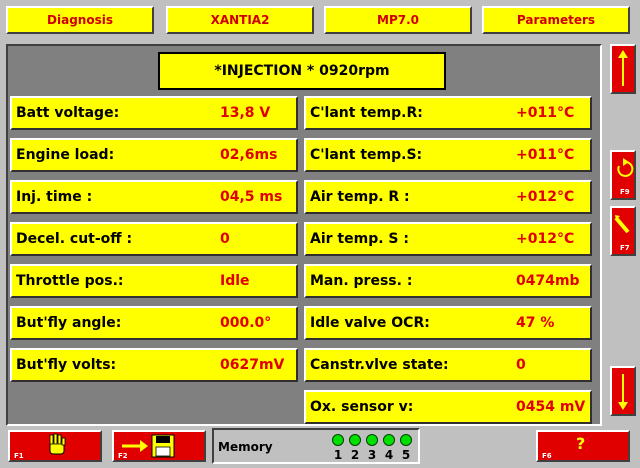  What do you see at coordinates (448, 323) in the screenshot?
I see `param-idle-valve-ocr: Idle valve OCR: 47 %` at bounding box center [448, 323].